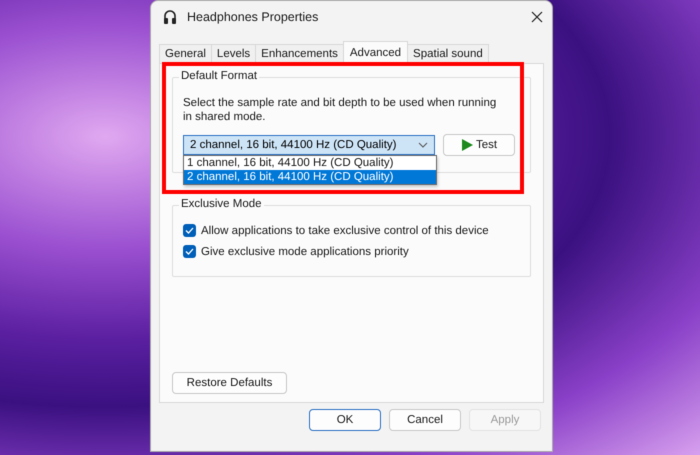 Image resolution: width=700 pixels, height=455 pixels. Describe the element at coordinates (466, 145) in the screenshot. I see `play-icon` at that location.